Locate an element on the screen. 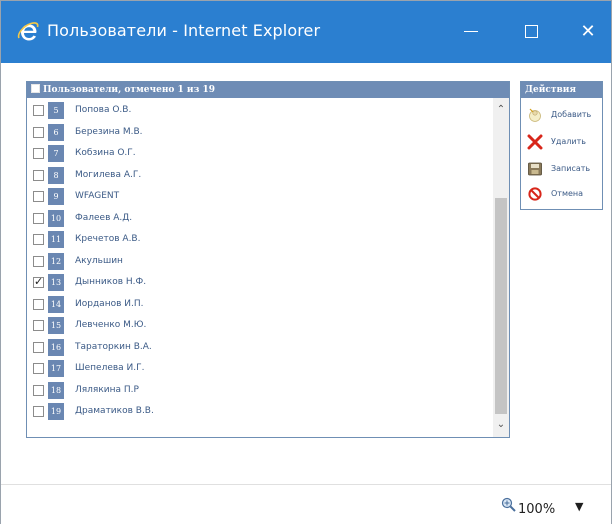 The height and width of the screenshot is (524, 612). add-user-icon is located at coordinates (535, 115).